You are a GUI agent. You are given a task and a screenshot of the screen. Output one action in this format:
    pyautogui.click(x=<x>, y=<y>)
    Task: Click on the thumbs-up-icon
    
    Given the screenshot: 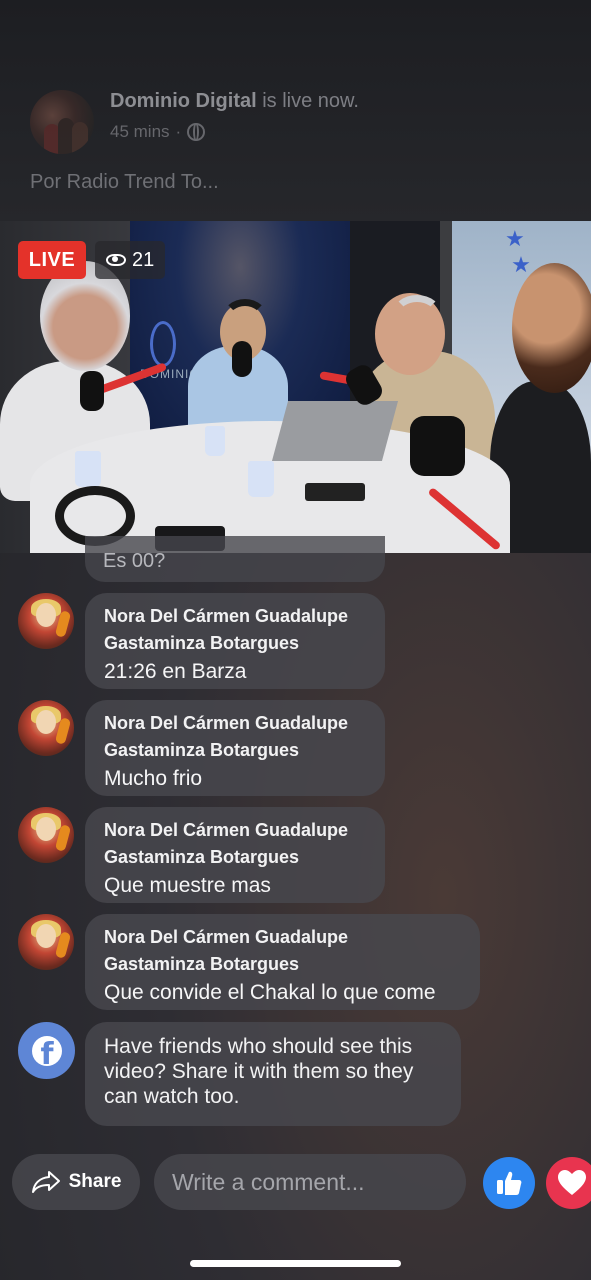 What is the action you would take?
    pyautogui.click(x=509, y=1183)
    